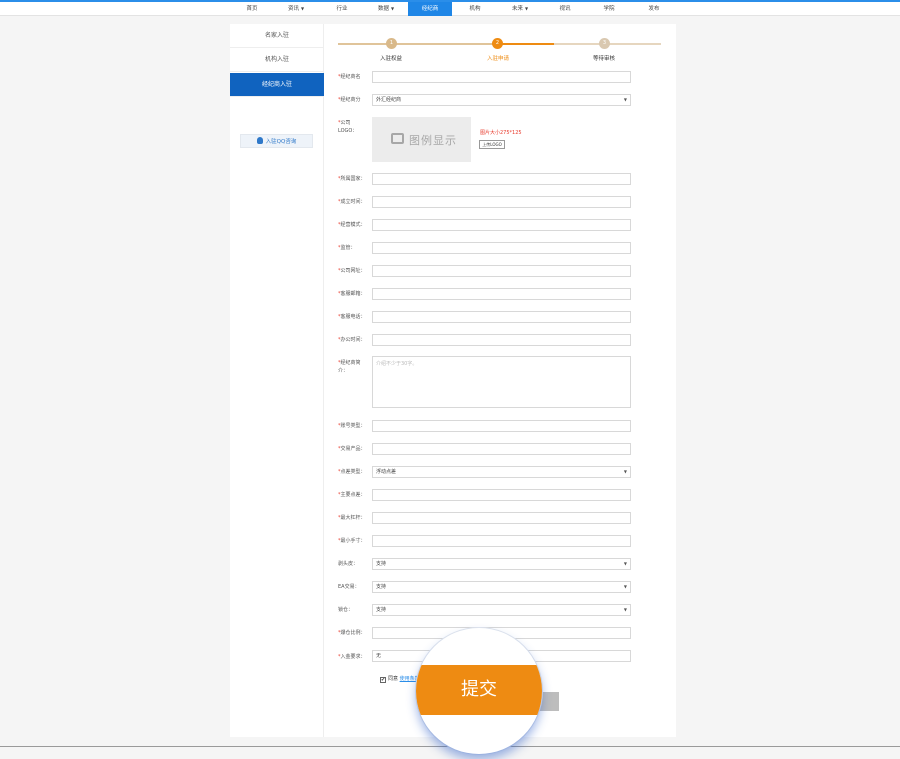 The height and width of the screenshot is (759, 900). What do you see at coordinates (565, 9) in the screenshot?
I see `nav-item-video: 视讯` at bounding box center [565, 9].